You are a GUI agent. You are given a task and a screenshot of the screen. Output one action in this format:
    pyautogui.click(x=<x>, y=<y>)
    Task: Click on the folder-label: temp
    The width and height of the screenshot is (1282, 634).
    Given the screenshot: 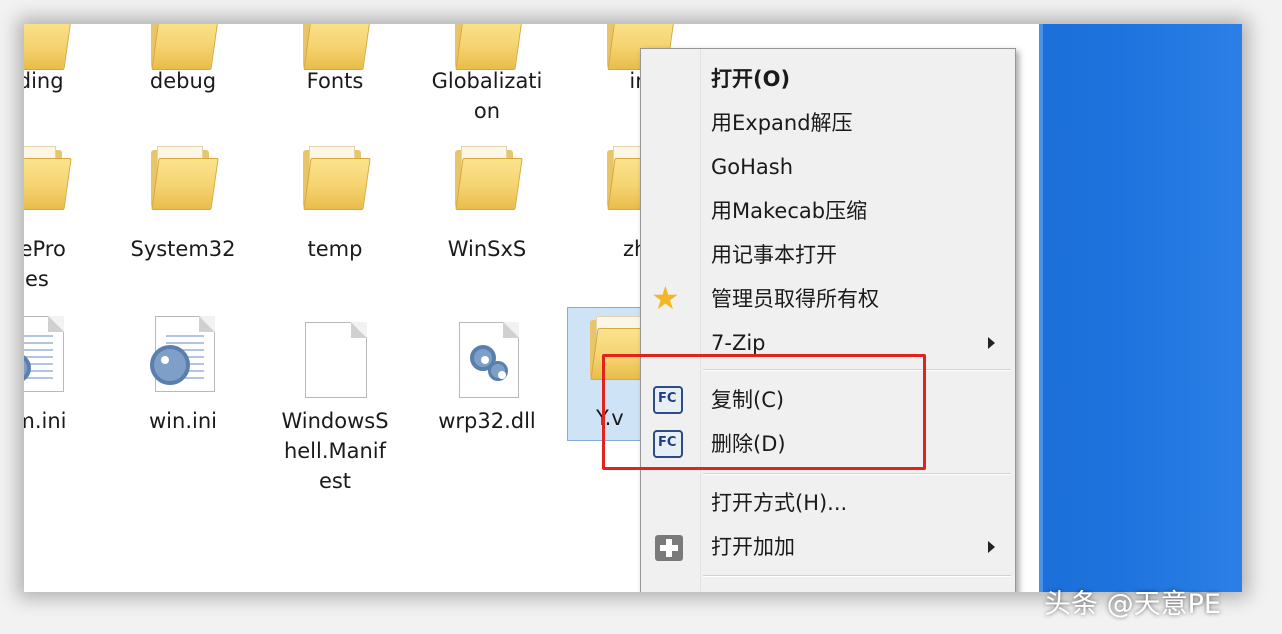 What is the action you would take?
    pyautogui.click(x=335, y=249)
    